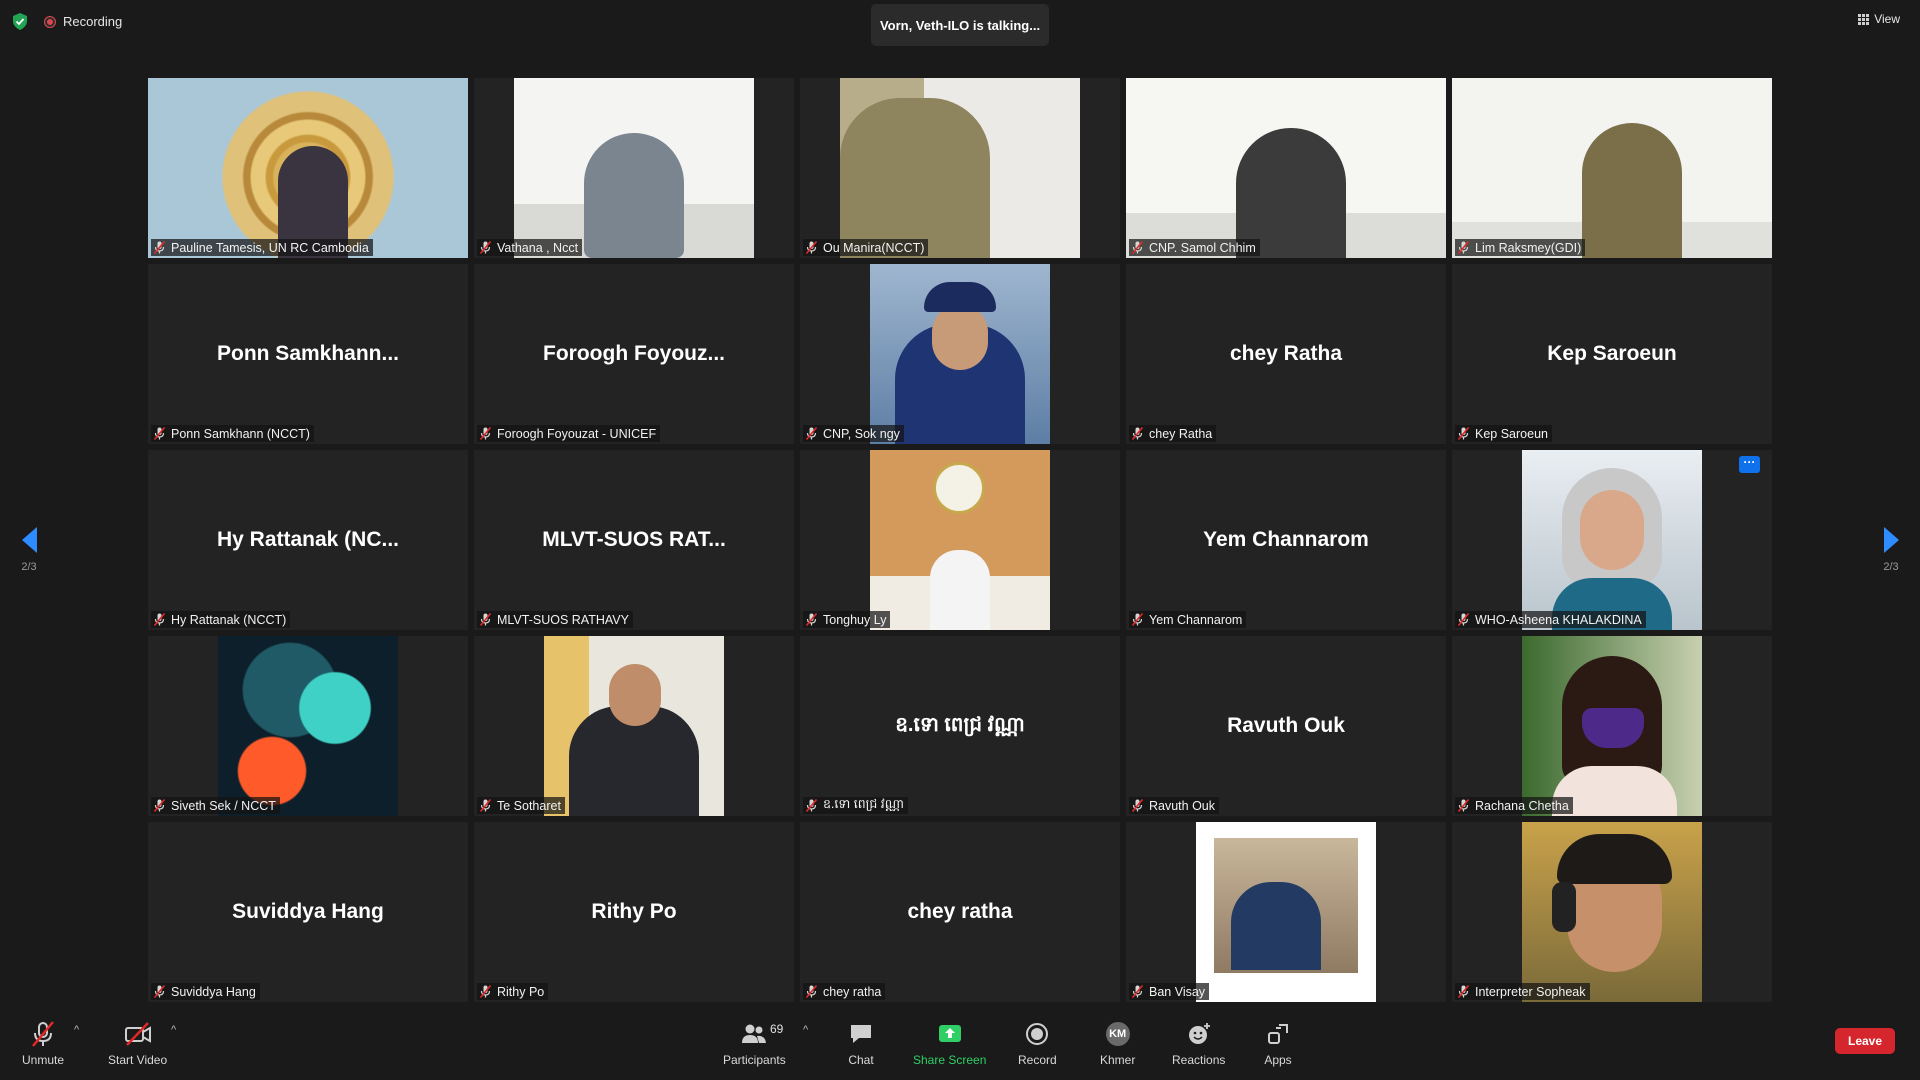  What do you see at coordinates (1612, 912) in the screenshot?
I see `video-tile-interpreter-sopheak: Interpreter Sopheak` at bounding box center [1612, 912].